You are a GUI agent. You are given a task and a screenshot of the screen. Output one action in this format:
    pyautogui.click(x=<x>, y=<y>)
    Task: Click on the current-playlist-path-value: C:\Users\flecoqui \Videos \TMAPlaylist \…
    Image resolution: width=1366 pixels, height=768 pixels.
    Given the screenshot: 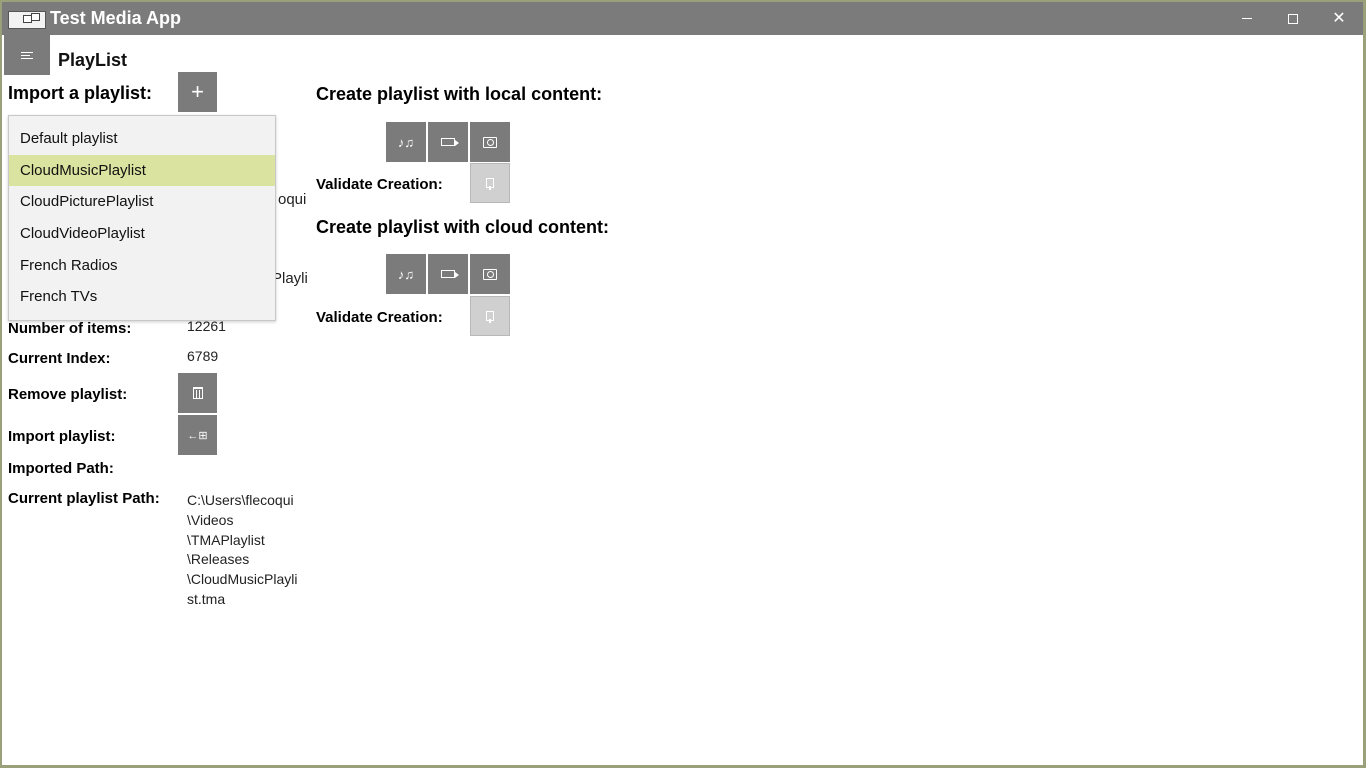 What is the action you would take?
    pyautogui.click(x=252, y=550)
    